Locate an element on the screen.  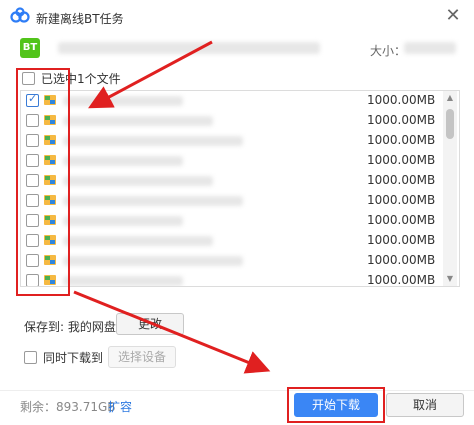
scroll-thumb is located at coordinates (450, 124).